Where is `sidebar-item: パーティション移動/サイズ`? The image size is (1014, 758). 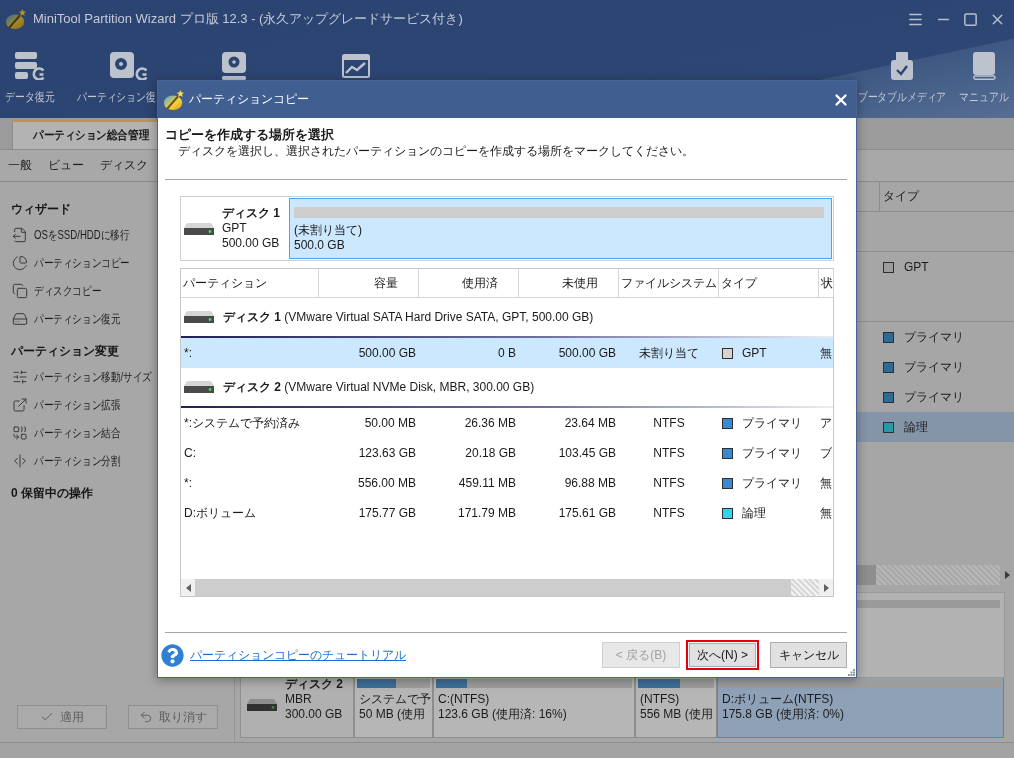 sidebar-item: パーティション移動/サイズ is located at coordinates (78, 377).